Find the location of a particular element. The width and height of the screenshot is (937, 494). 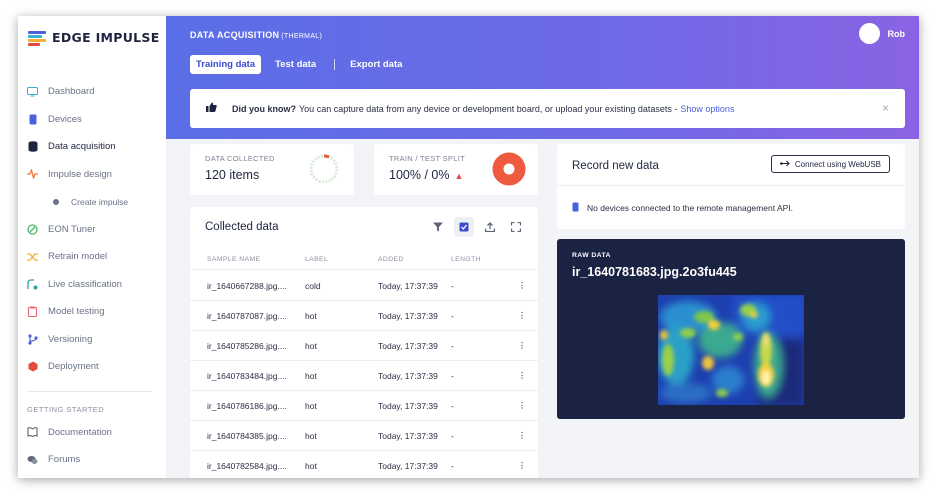

data-collected-card: DATA COLLECTED 120 items is located at coordinates (272, 169).